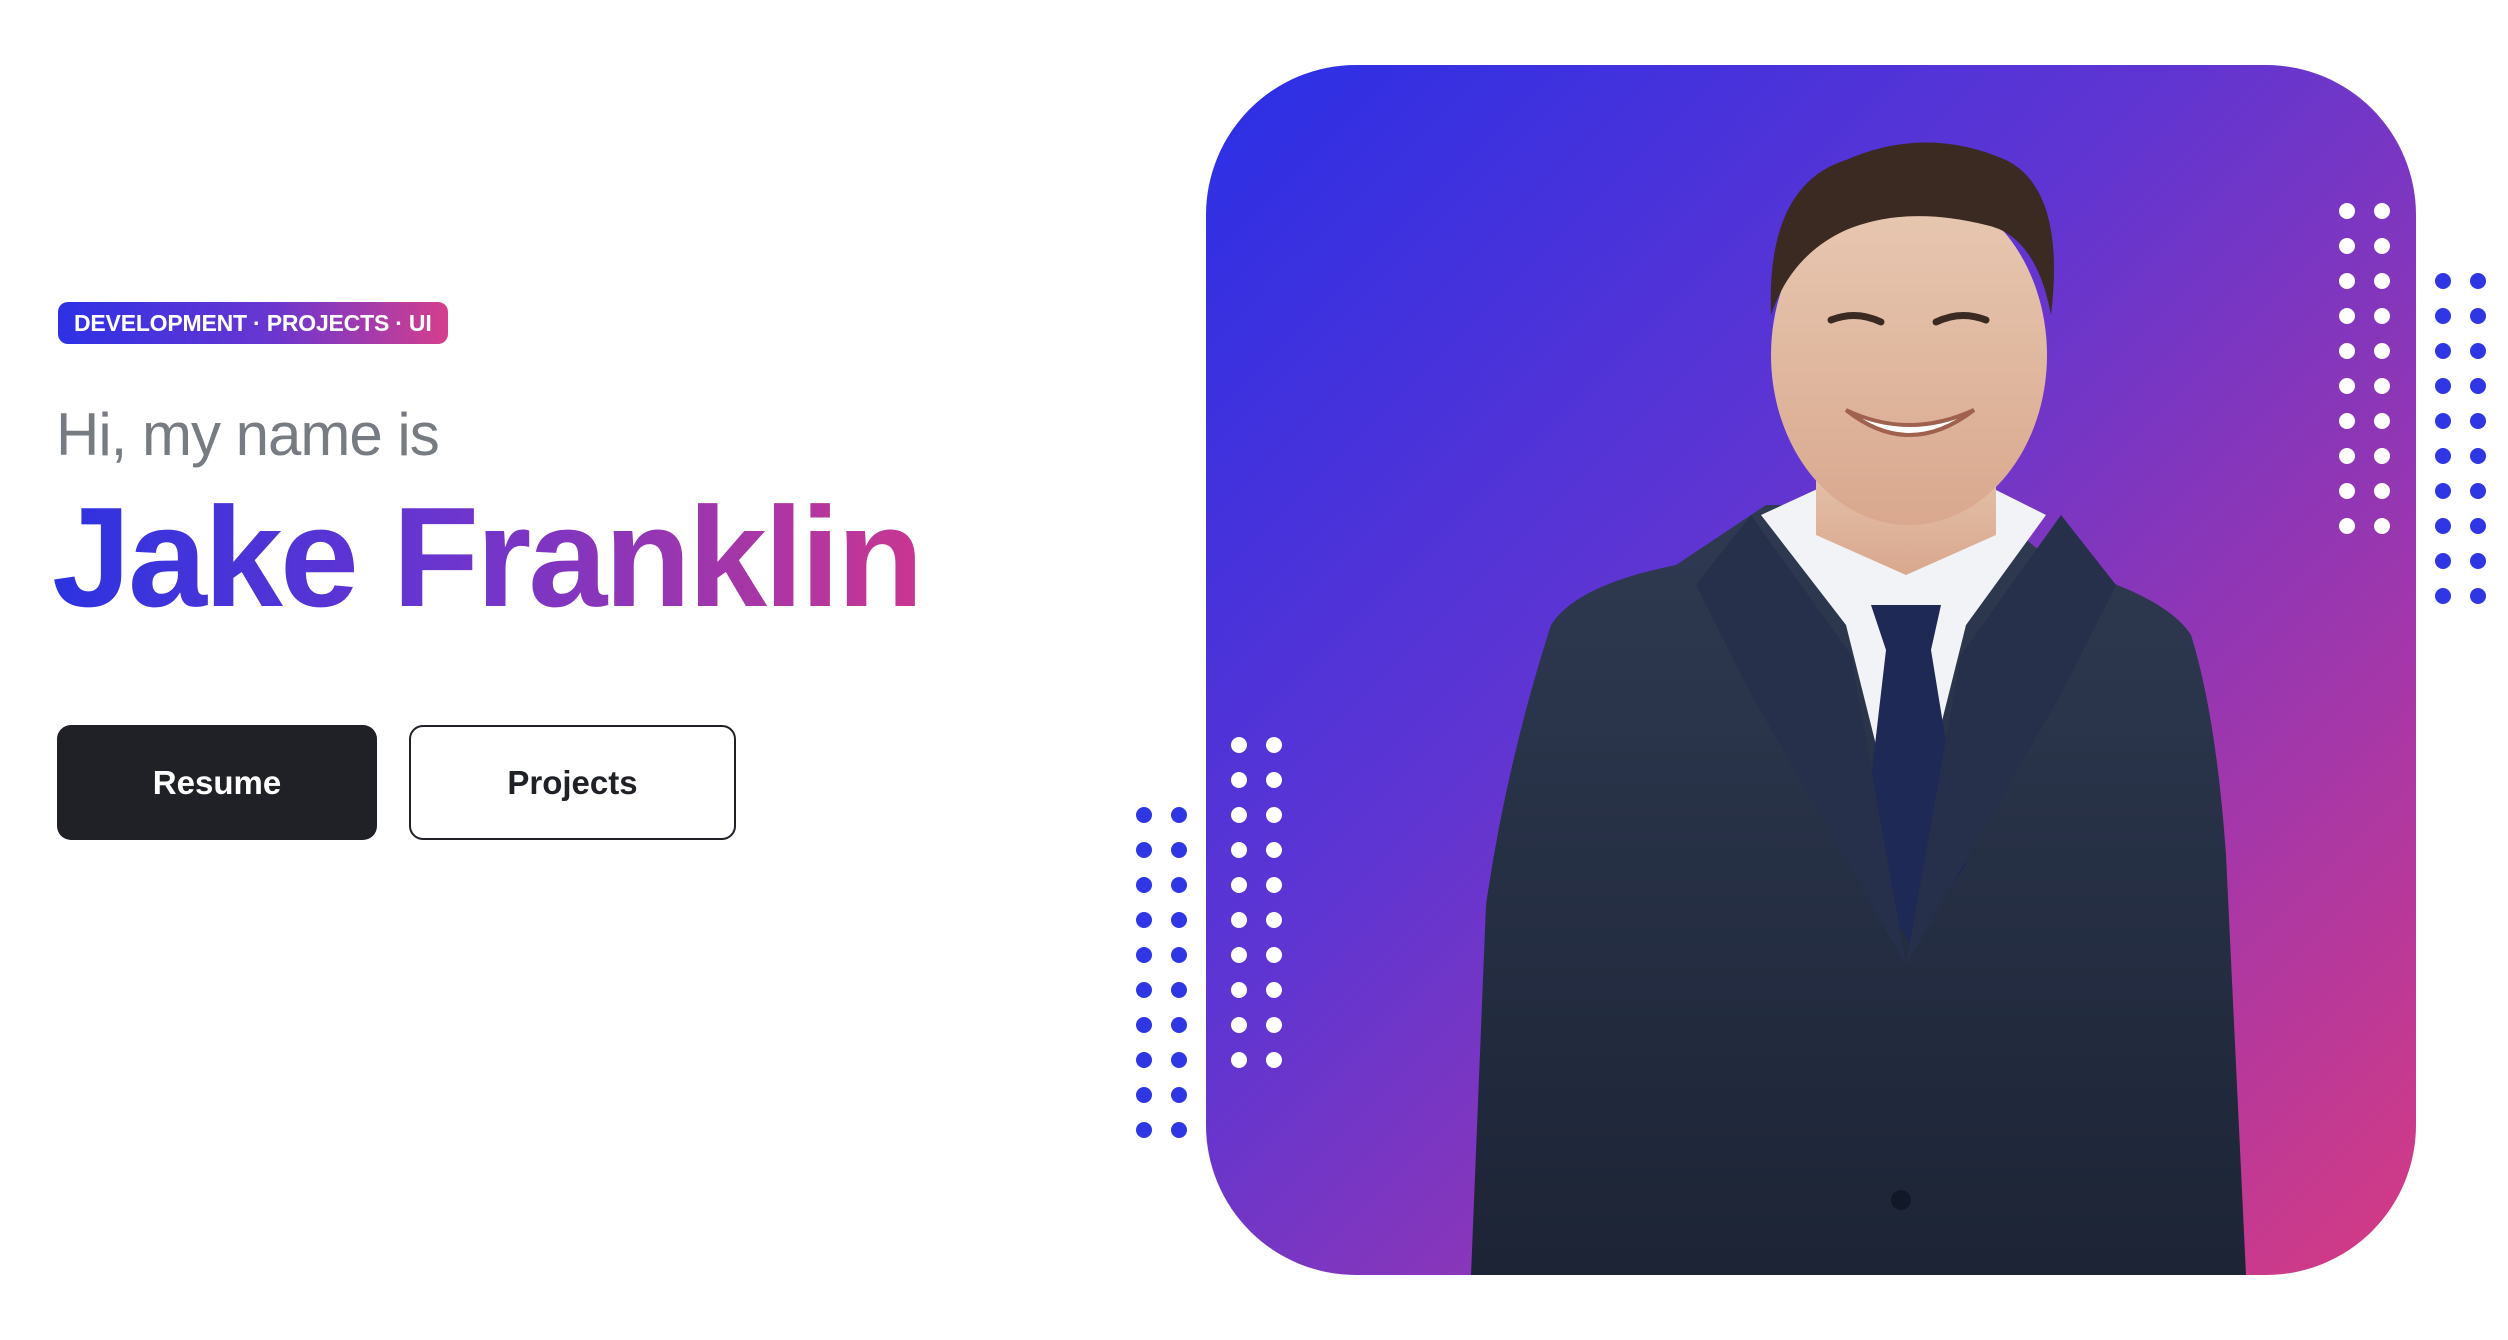 The height and width of the screenshot is (1340, 2508). Describe the element at coordinates (2460, 438) in the screenshot. I see `decorative-dots-blue-right` at that location.